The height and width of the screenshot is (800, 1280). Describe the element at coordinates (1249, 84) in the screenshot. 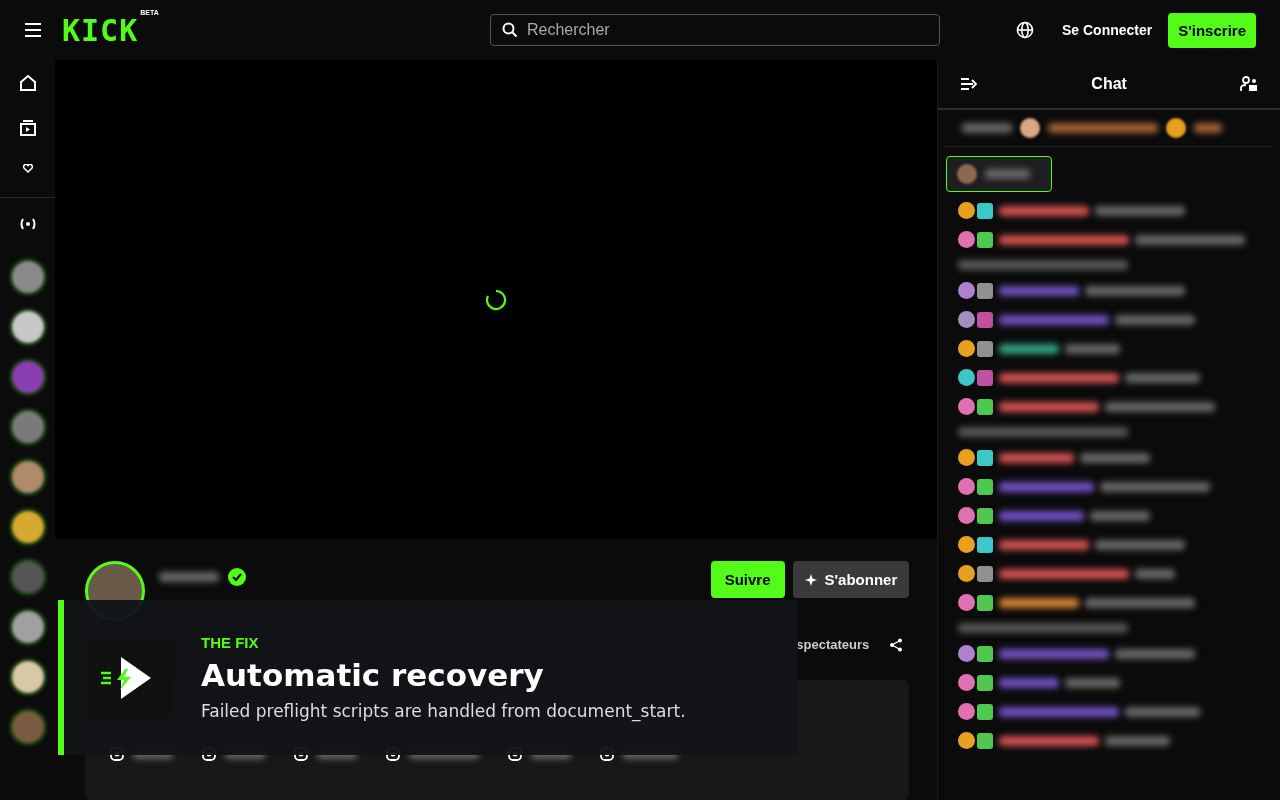

I see `users-icon` at that location.